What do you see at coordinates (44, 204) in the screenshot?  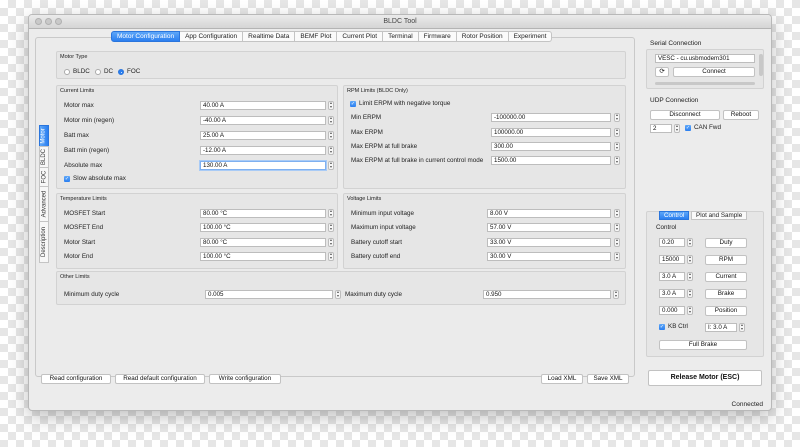 I see `side-tab-advanced: Advanced` at bounding box center [44, 204].